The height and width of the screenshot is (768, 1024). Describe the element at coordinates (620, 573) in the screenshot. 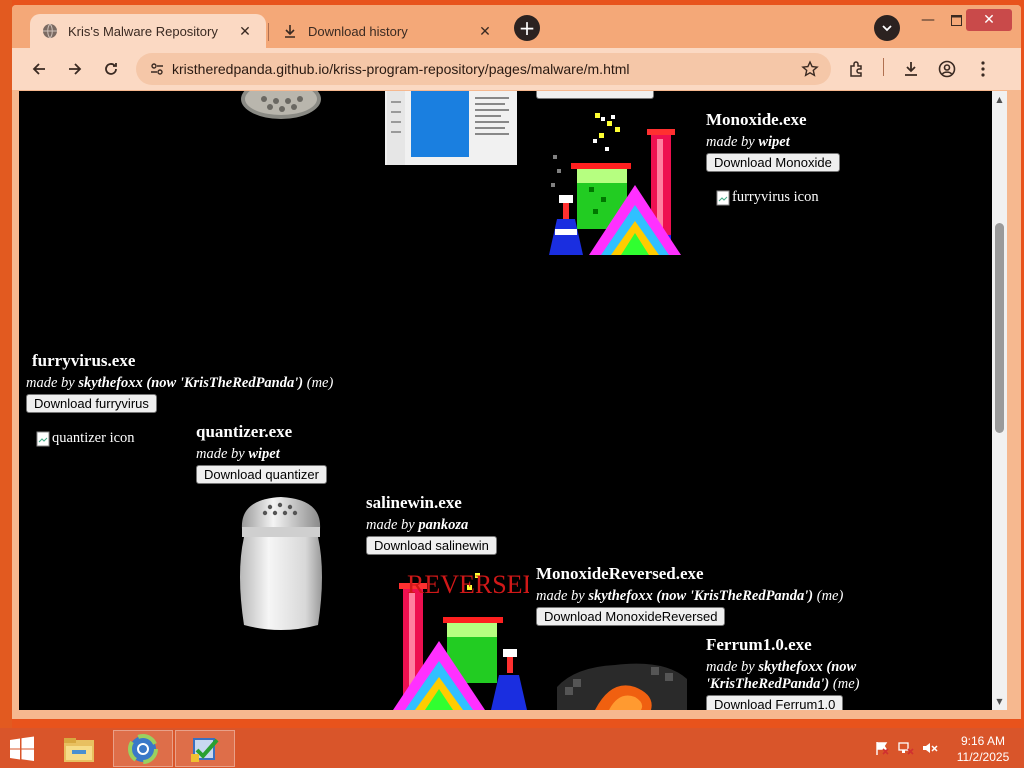

I see `program-name: MonoxideReversed.exe` at that location.